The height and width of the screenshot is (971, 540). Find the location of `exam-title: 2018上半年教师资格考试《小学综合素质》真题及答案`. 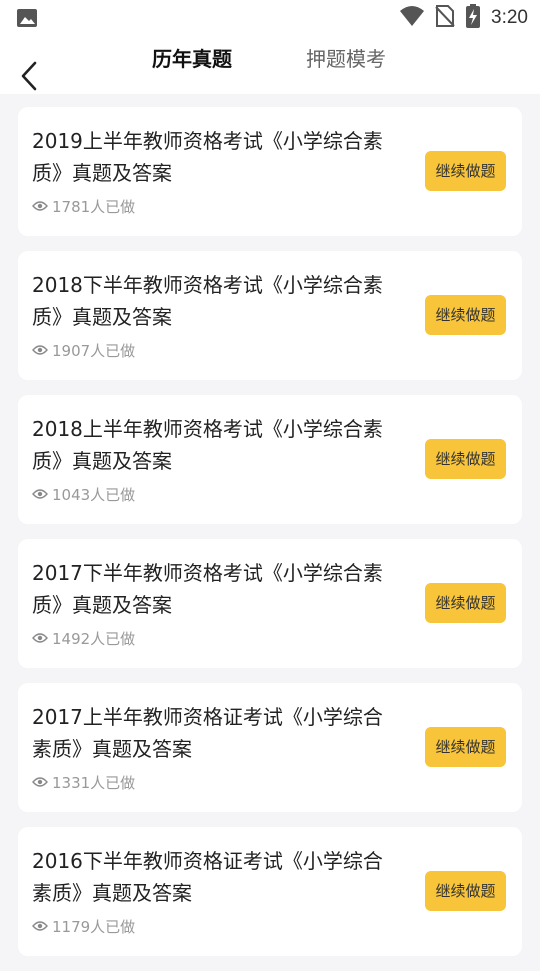

exam-title: 2018上半年教师资格考试《小学综合素质》真题及答案 is located at coordinates (207, 445).